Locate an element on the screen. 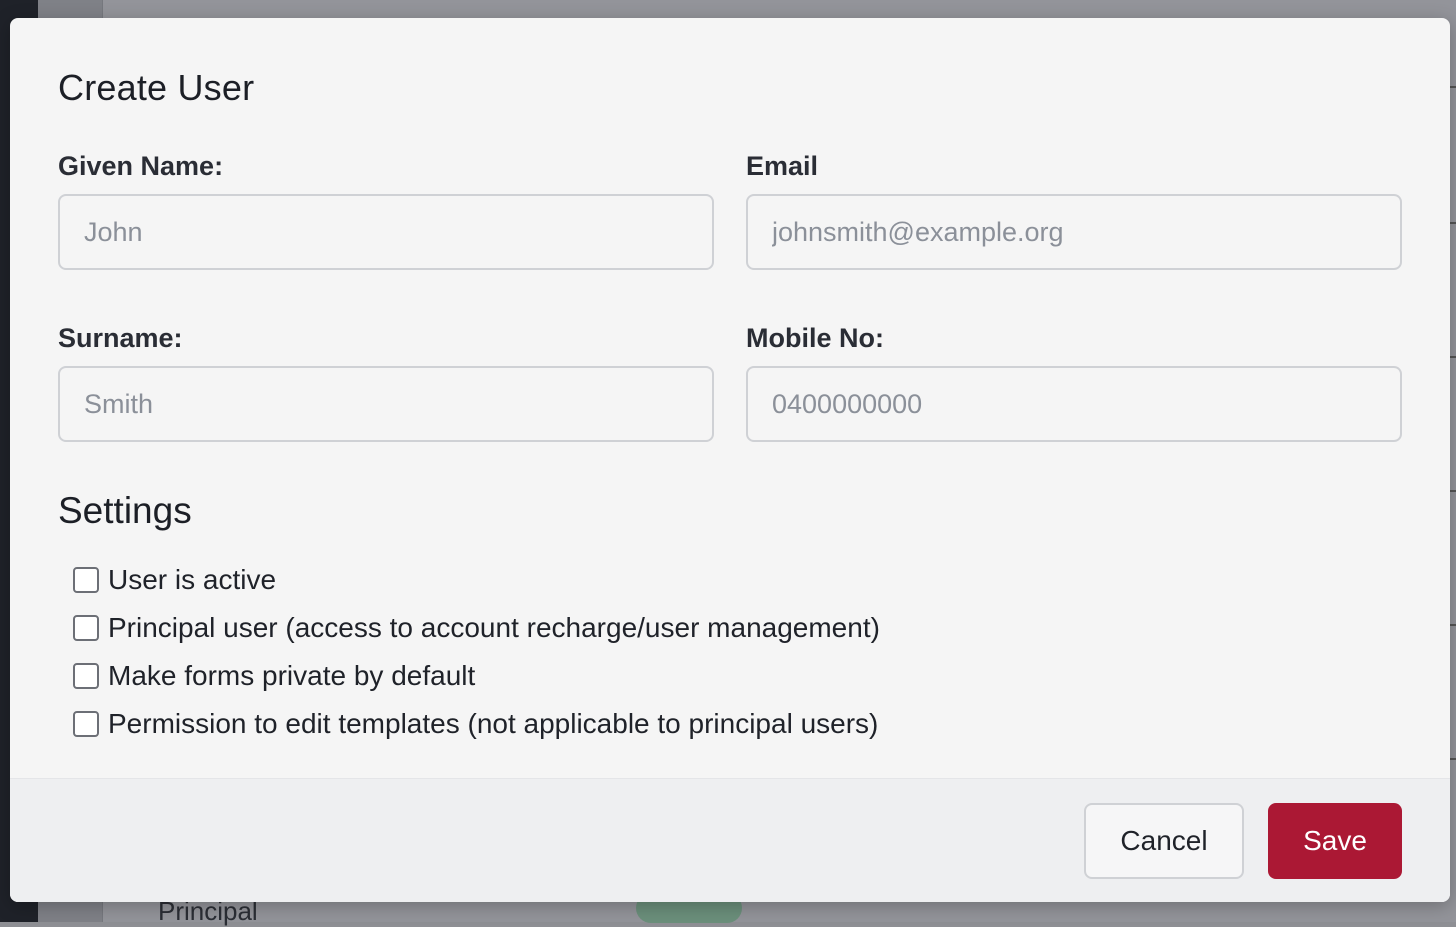 The image size is (1456, 927). given-name-input is located at coordinates (386, 232).